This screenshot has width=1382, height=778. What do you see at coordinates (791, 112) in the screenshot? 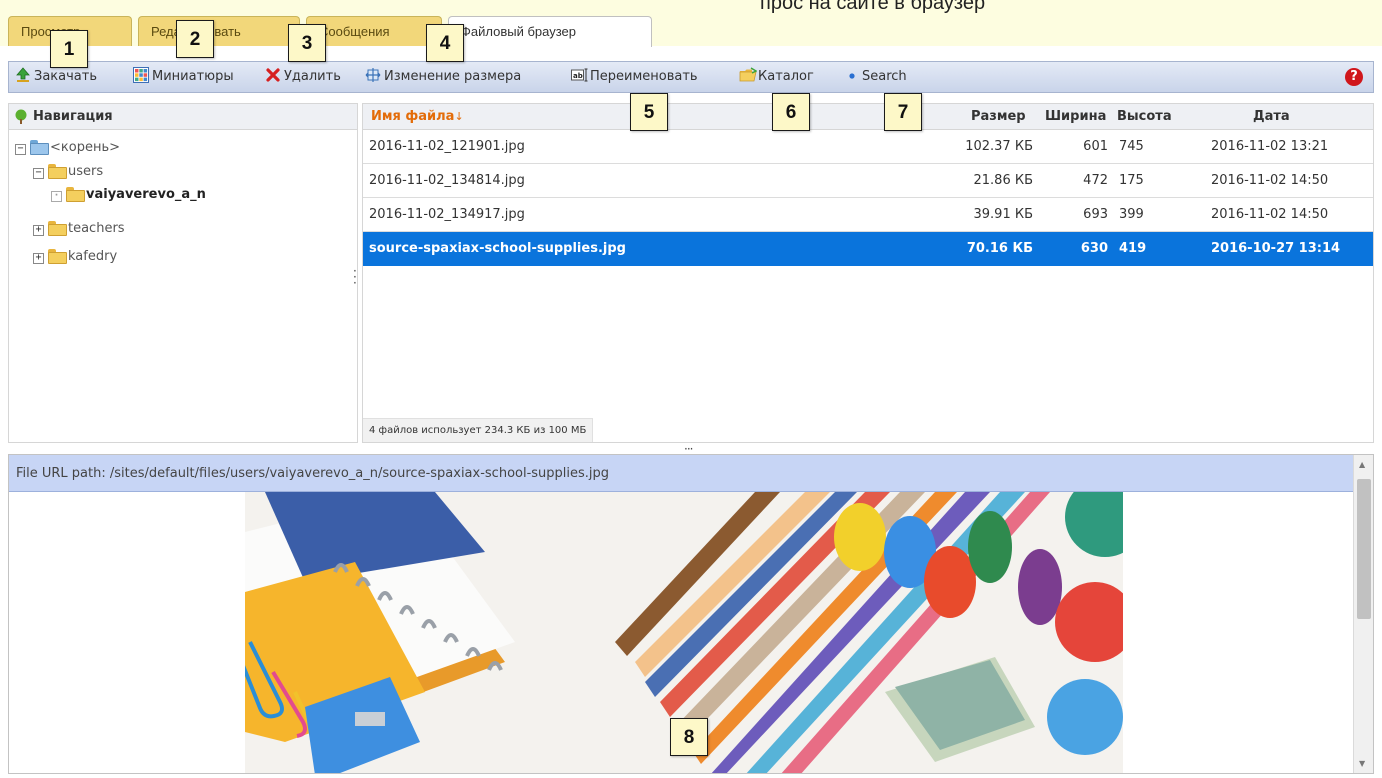
I see `callout-6: 6` at bounding box center [791, 112].